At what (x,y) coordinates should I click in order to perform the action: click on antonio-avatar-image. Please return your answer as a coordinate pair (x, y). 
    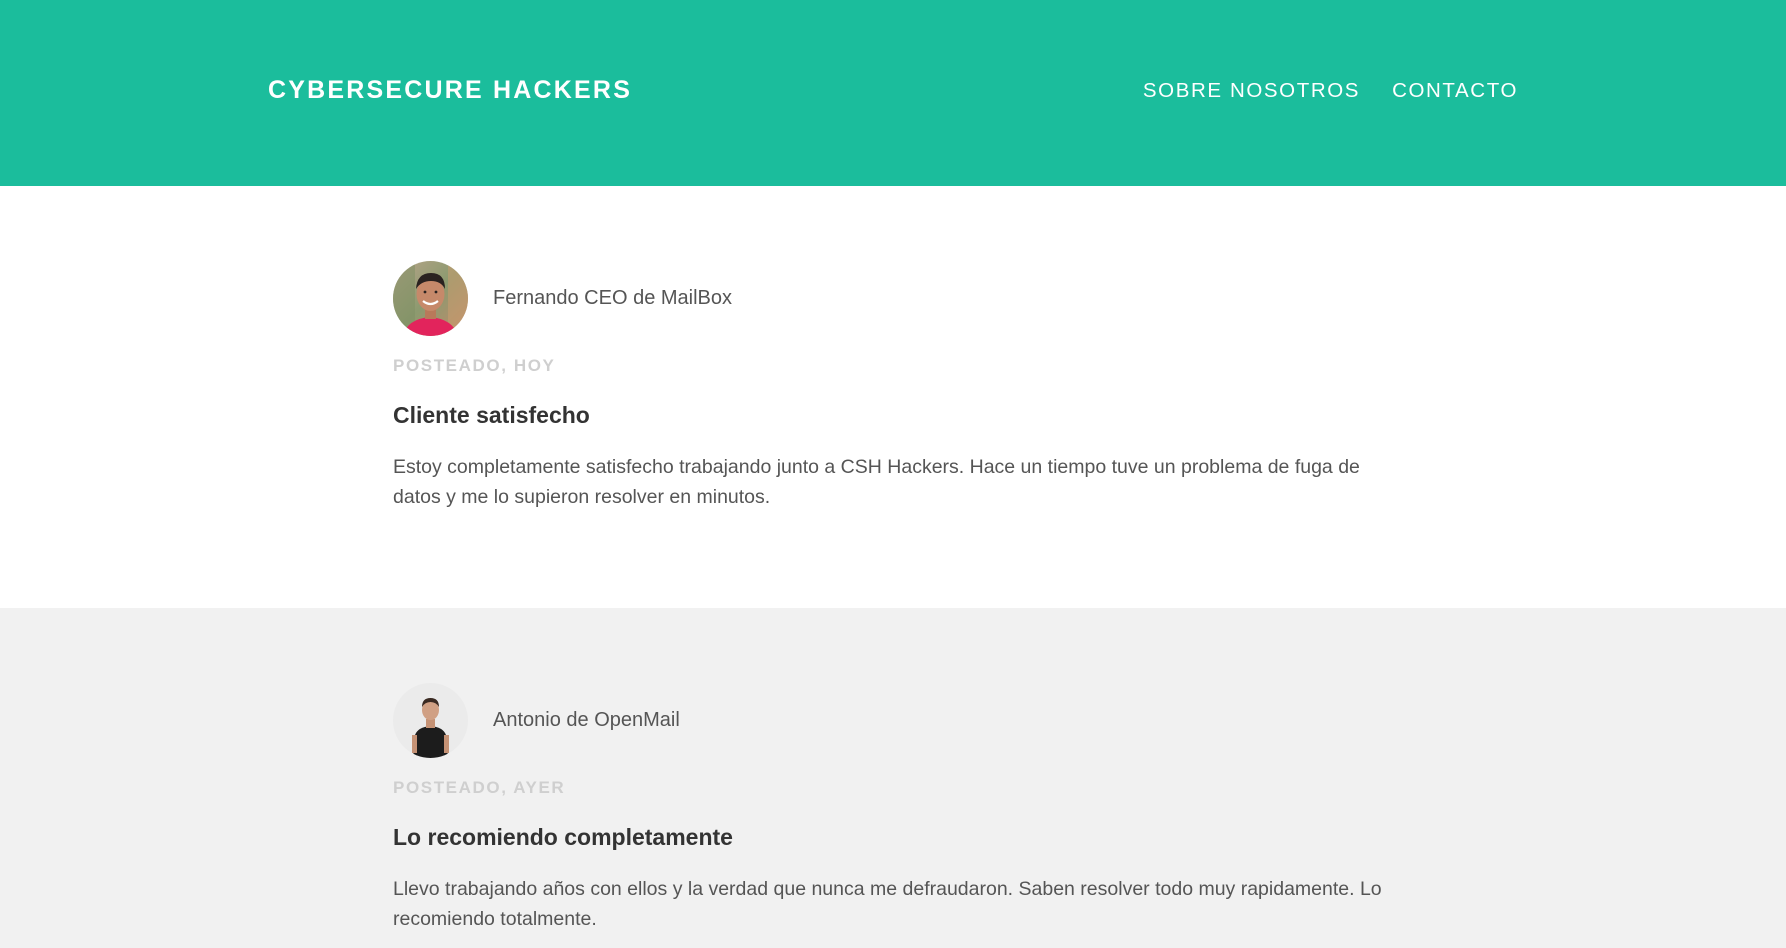
    Looking at the image, I should click on (430, 720).